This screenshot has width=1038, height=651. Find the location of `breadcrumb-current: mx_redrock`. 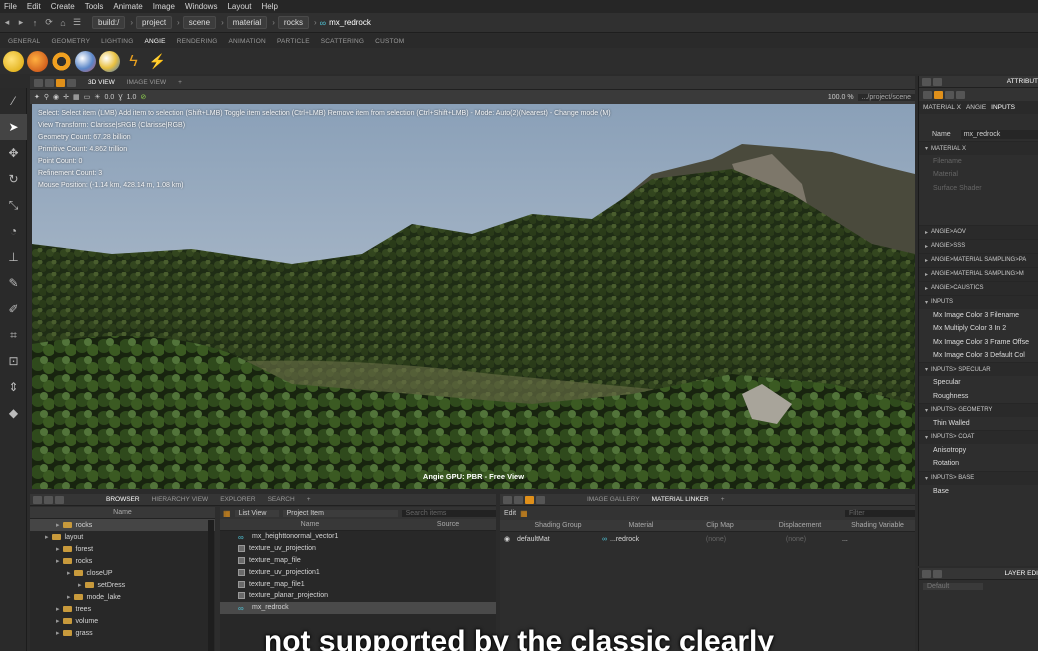

breadcrumb-current: mx_redrock is located at coordinates (350, 22).